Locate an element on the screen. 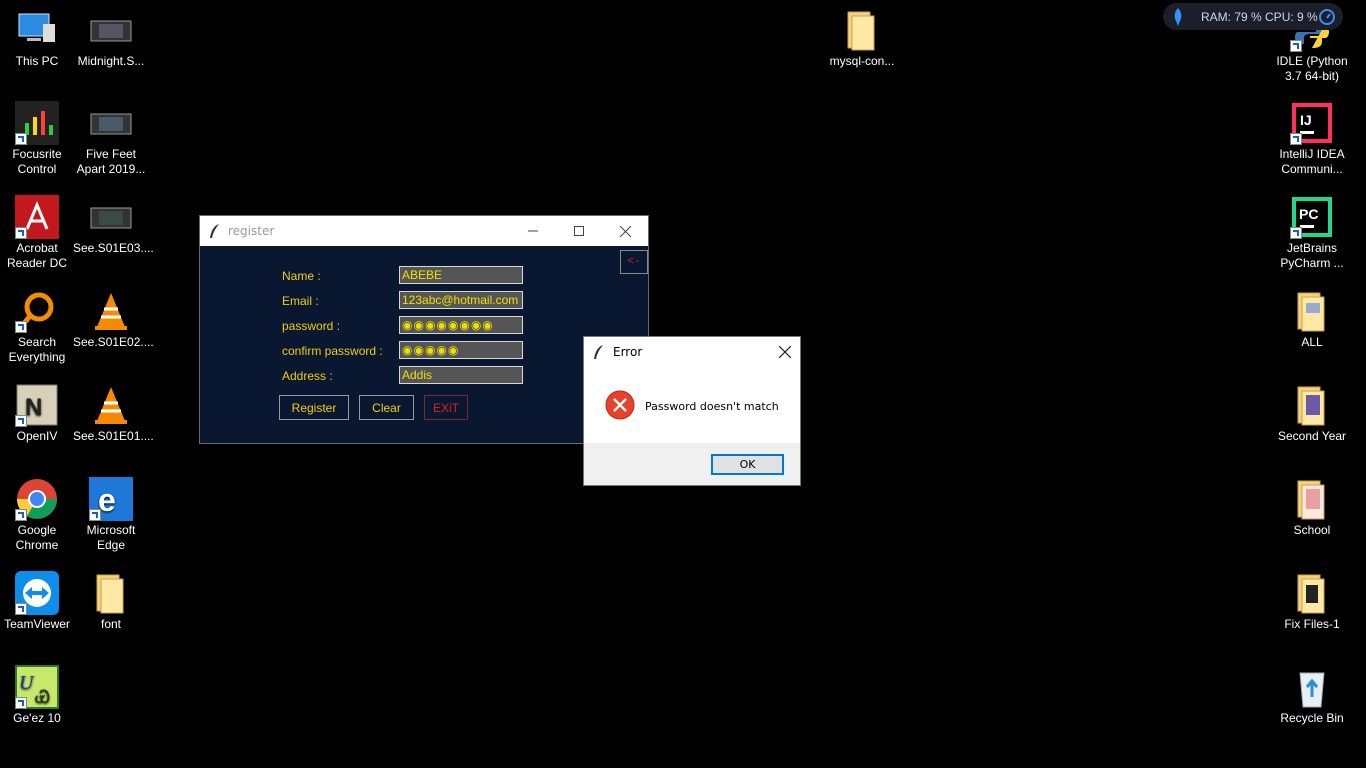 The height and width of the screenshot is (768, 1366). desktop-icon-this-pc: This PC is located at coordinates (37, 38).